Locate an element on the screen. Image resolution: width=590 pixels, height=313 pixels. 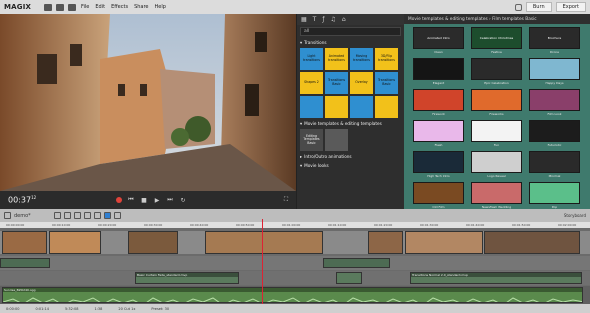
template-item: High Tech Intro is located at coordinates (438, 165).